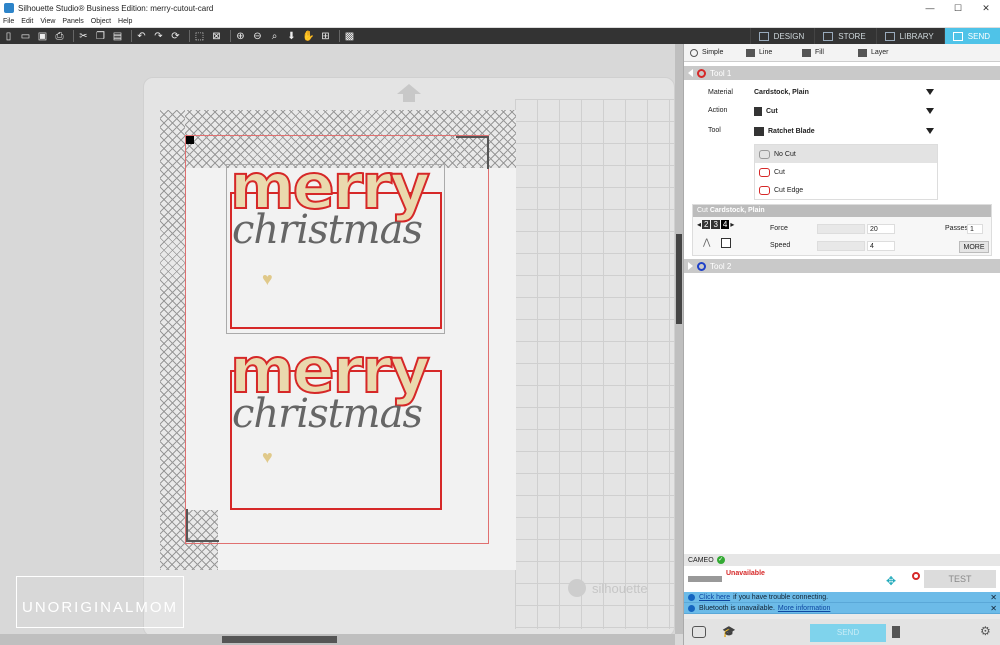  I want to click on menu-view: View, so click(47, 21).